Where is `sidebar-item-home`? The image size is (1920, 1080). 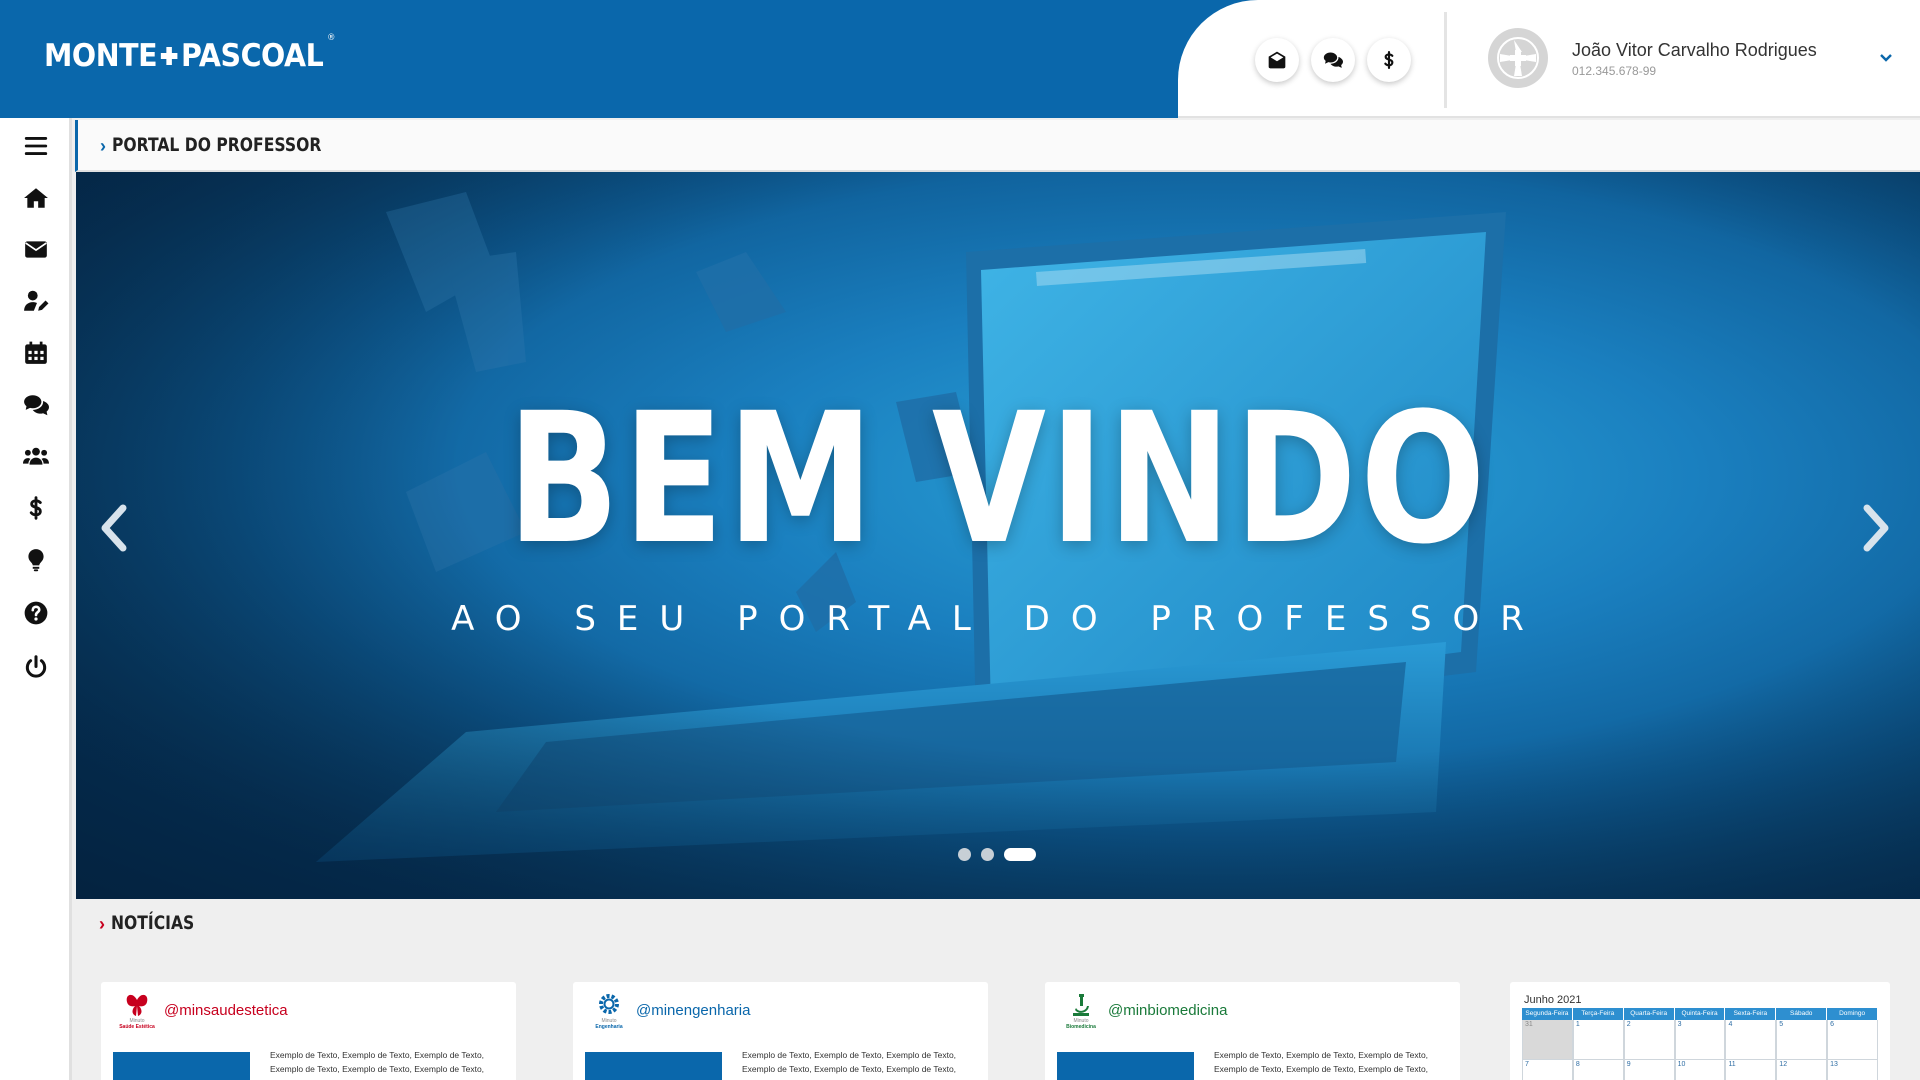
sidebar-item-home is located at coordinates (36, 198).